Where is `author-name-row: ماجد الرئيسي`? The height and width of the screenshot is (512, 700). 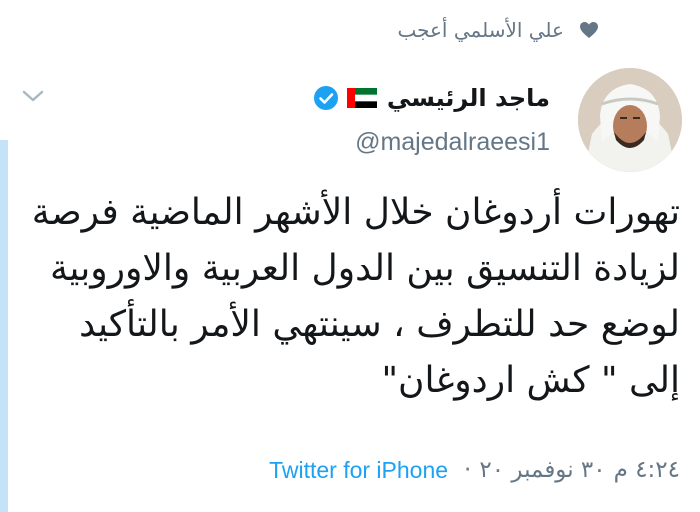
author-name-row: ماجد الرئيسي is located at coordinates (431, 98).